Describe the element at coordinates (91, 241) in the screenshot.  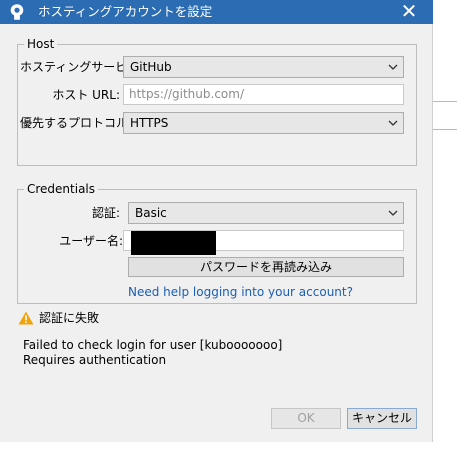
I see `username-label: ユーザー名:` at that location.